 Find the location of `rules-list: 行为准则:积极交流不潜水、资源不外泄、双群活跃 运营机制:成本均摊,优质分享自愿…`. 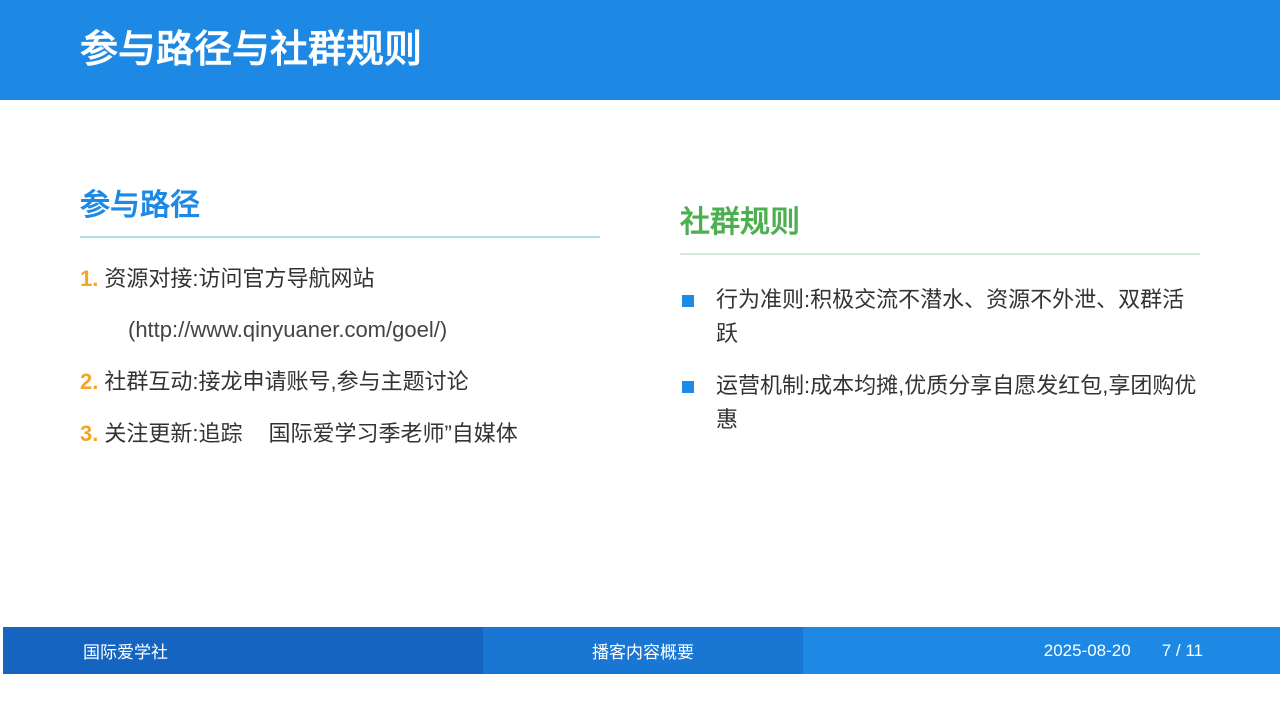

rules-list: 行为准则:积极交流不潜水、资源不外泄、双群活跃 运营机制:成本均摊,优质分享自愿… is located at coordinates (940, 360).